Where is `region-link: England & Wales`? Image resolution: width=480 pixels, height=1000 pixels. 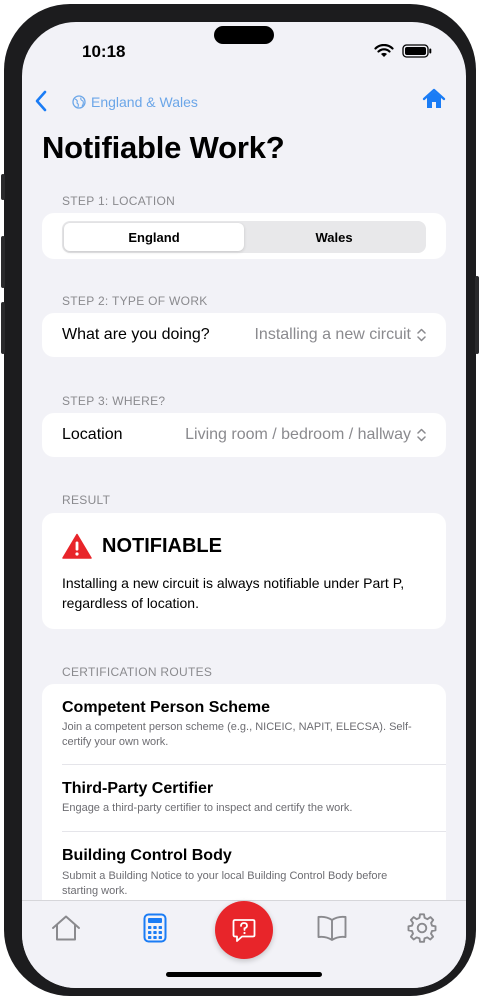 region-link: England & Wales is located at coordinates (135, 102).